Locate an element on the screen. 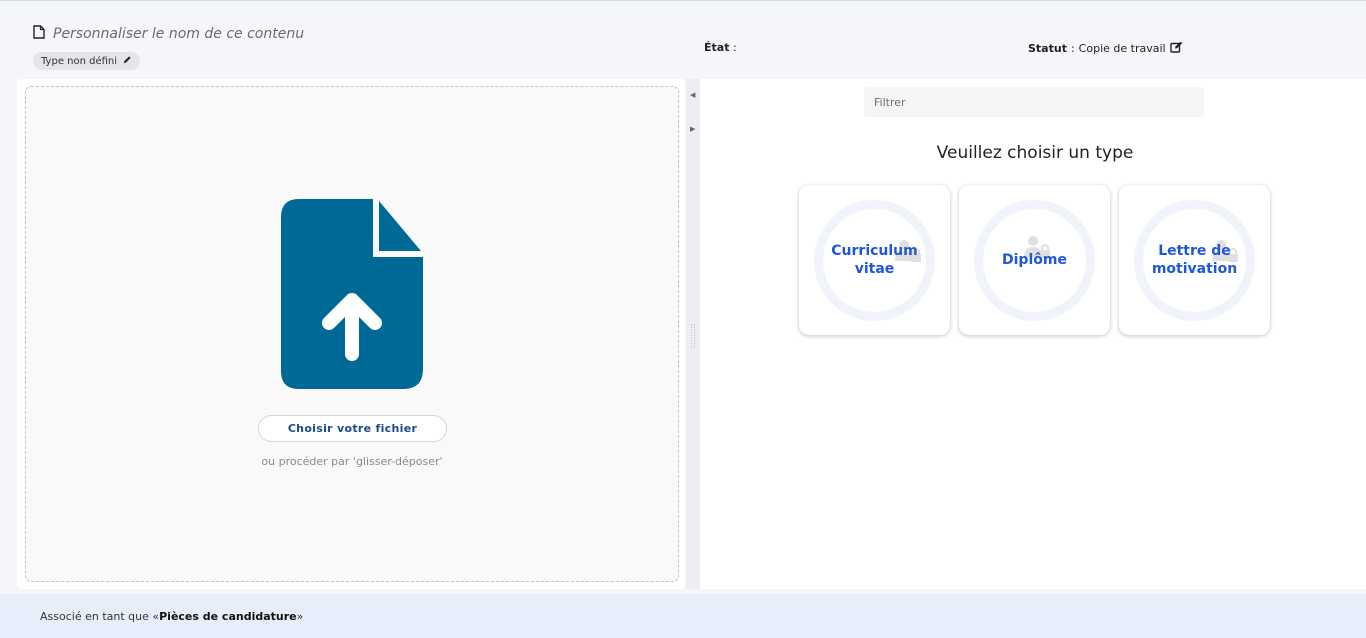 The image size is (1366, 638). collapse-left-icon: ◀ is located at coordinates (693, 95).